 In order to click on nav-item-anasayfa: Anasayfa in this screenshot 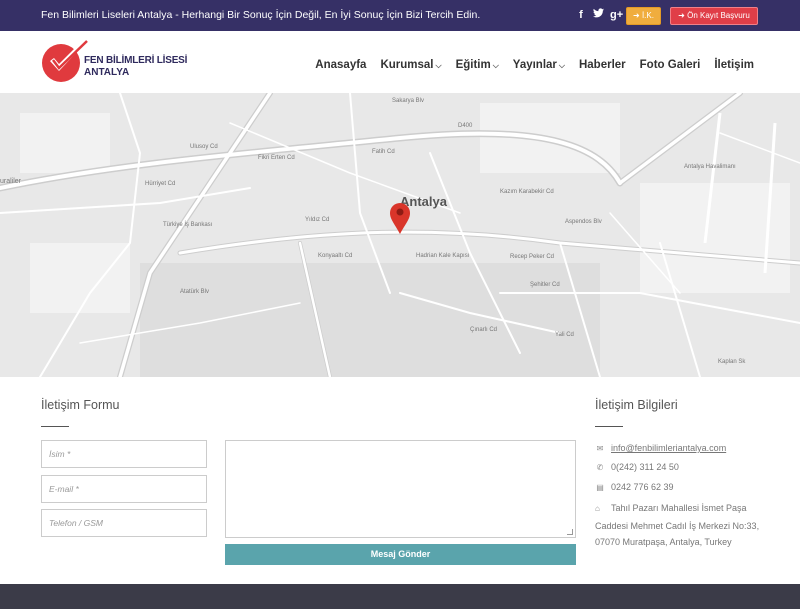, I will do `click(340, 65)`.